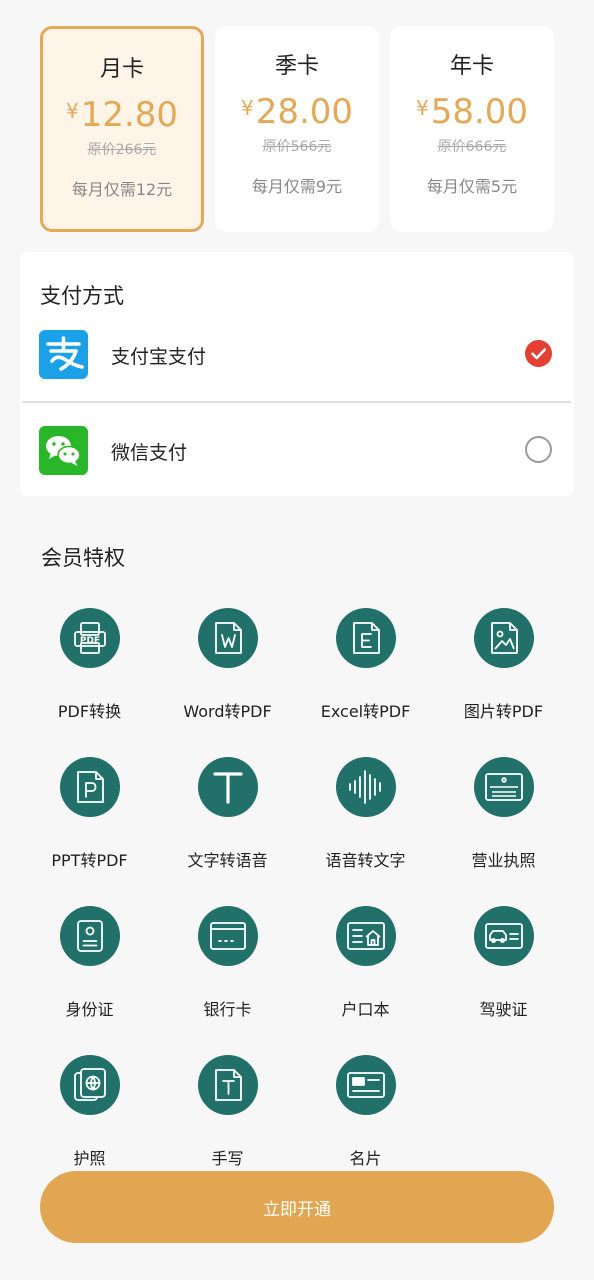 This screenshot has width=594, height=1280. I want to click on image-icon, so click(504, 638).